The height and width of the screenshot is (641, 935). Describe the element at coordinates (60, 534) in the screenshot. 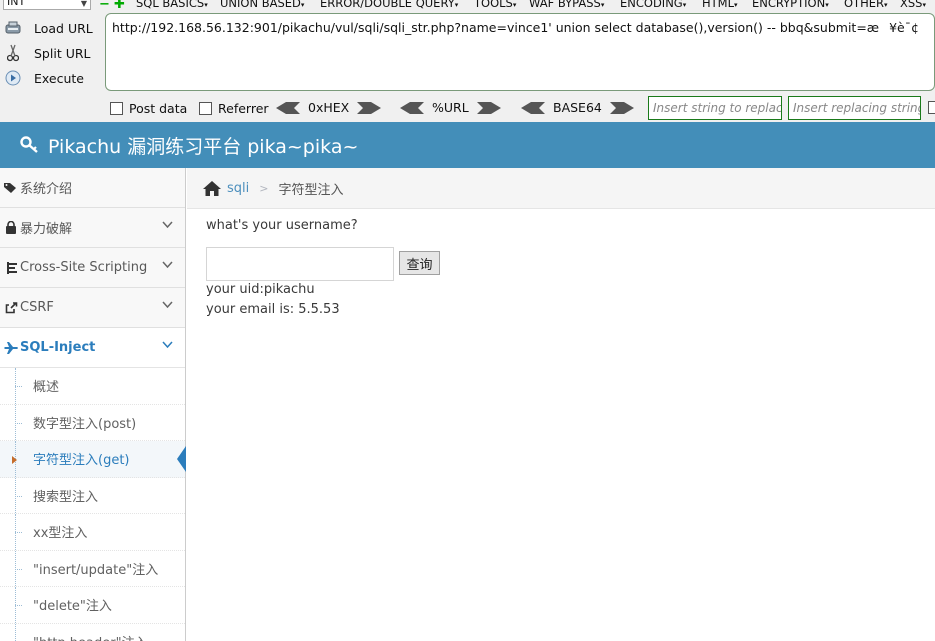

I see `sidebar-subitem-label: xx型注入` at that location.